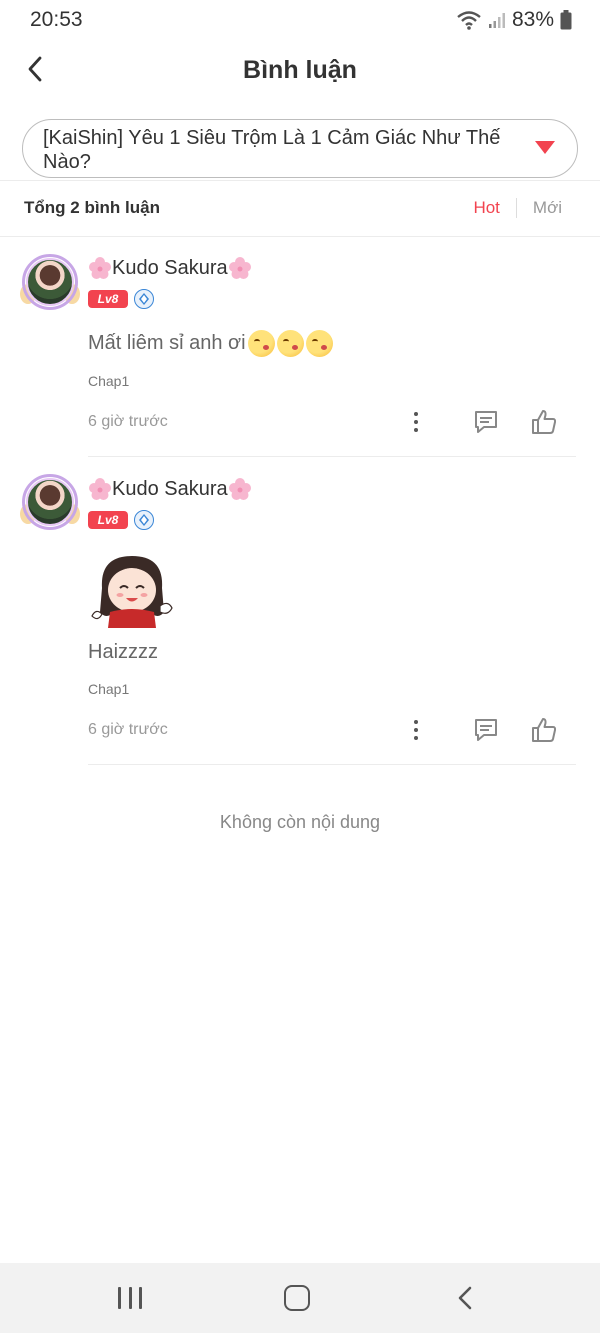  I want to click on total-comments: Tổng 2 bình luận, so click(92, 207).